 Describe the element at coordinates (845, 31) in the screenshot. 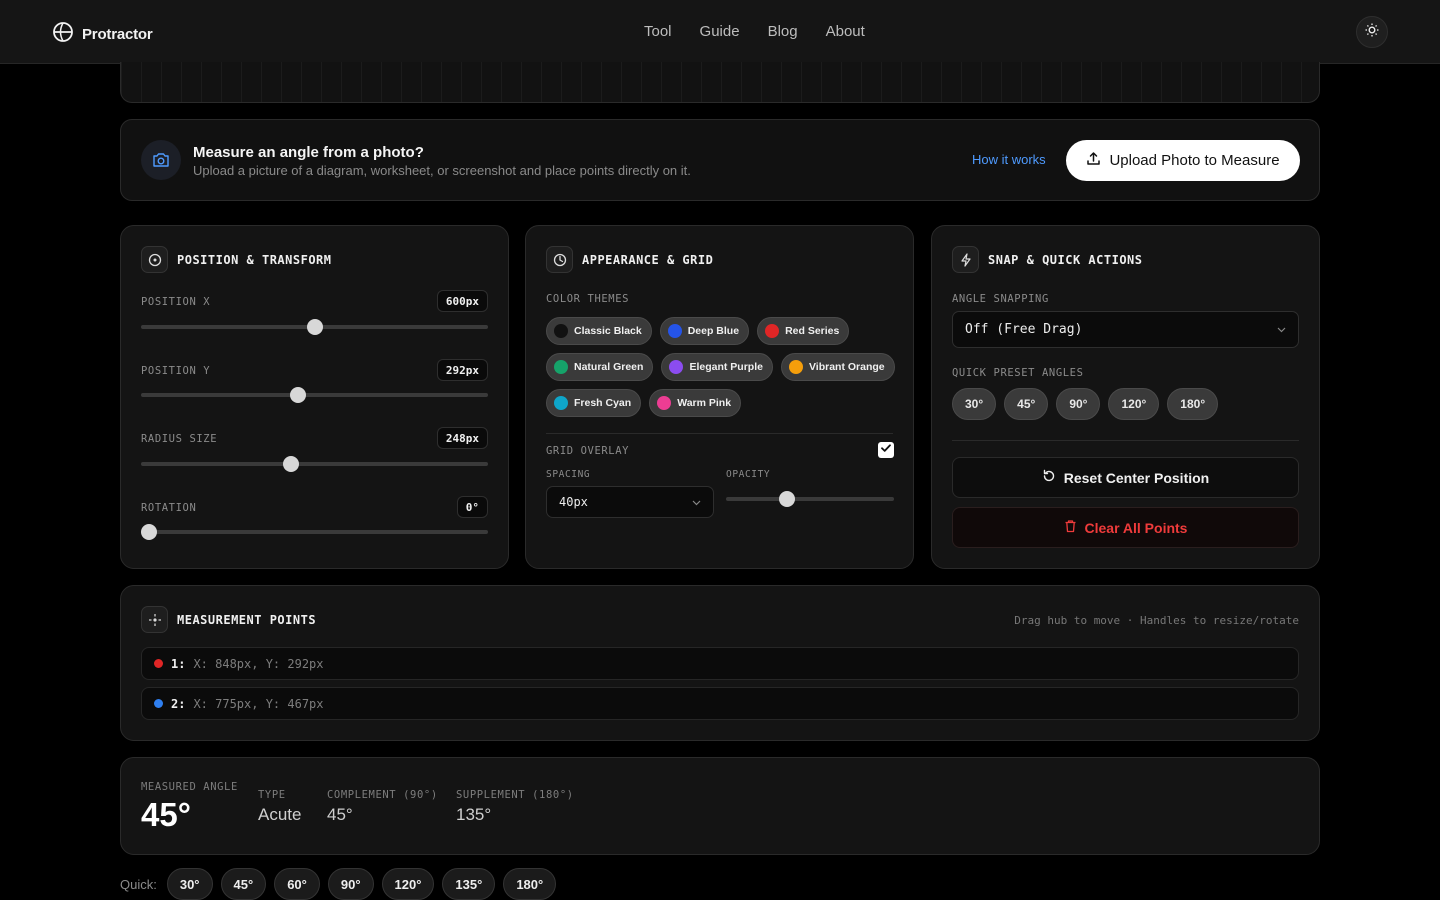

I see `nav-about: About` at that location.